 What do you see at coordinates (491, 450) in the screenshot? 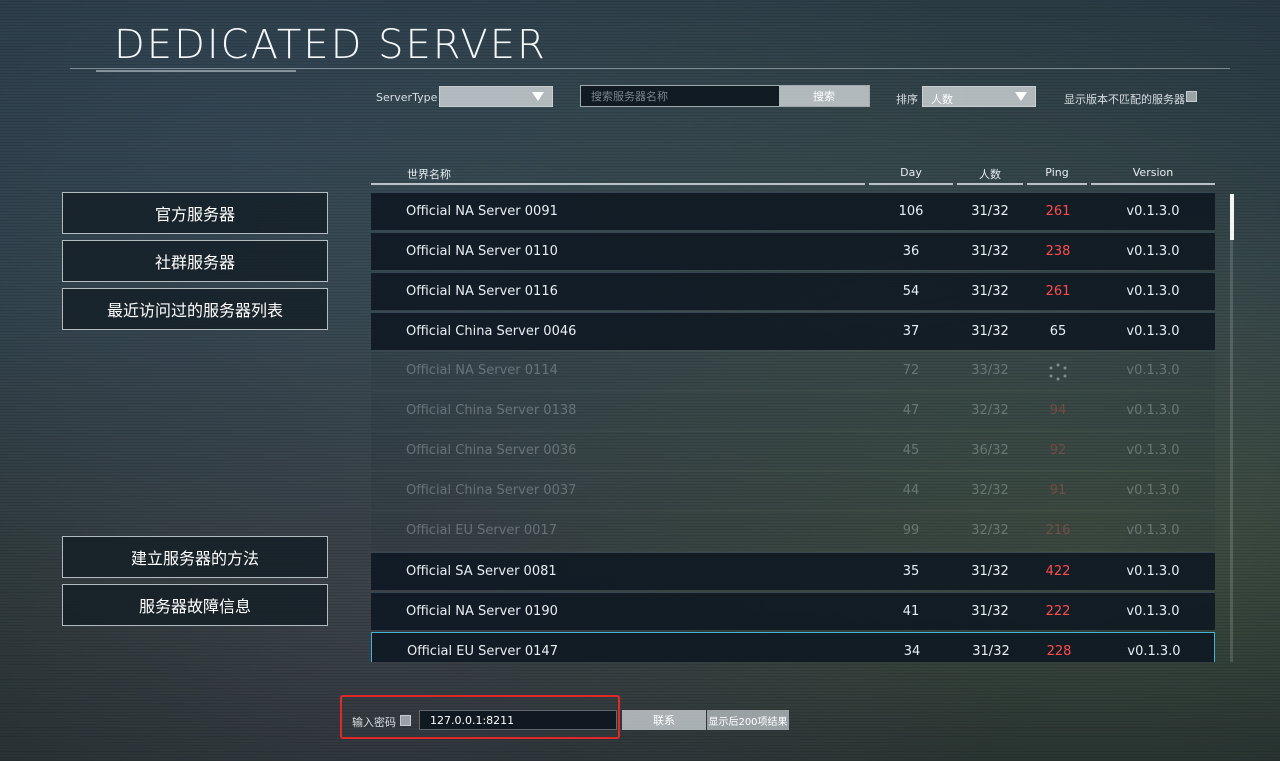
I see `server-name: Official China Server 0036` at bounding box center [491, 450].